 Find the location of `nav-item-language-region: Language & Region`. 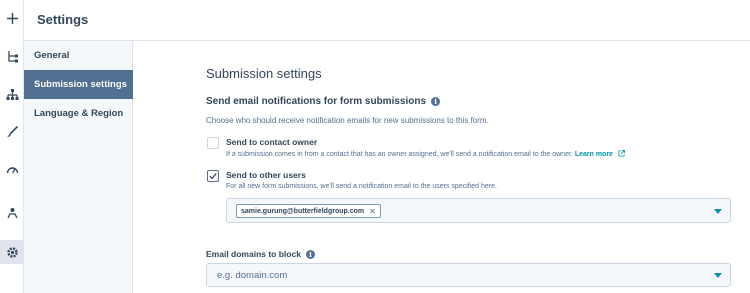

nav-item-language-region: Language & Region is located at coordinates (78, 113).